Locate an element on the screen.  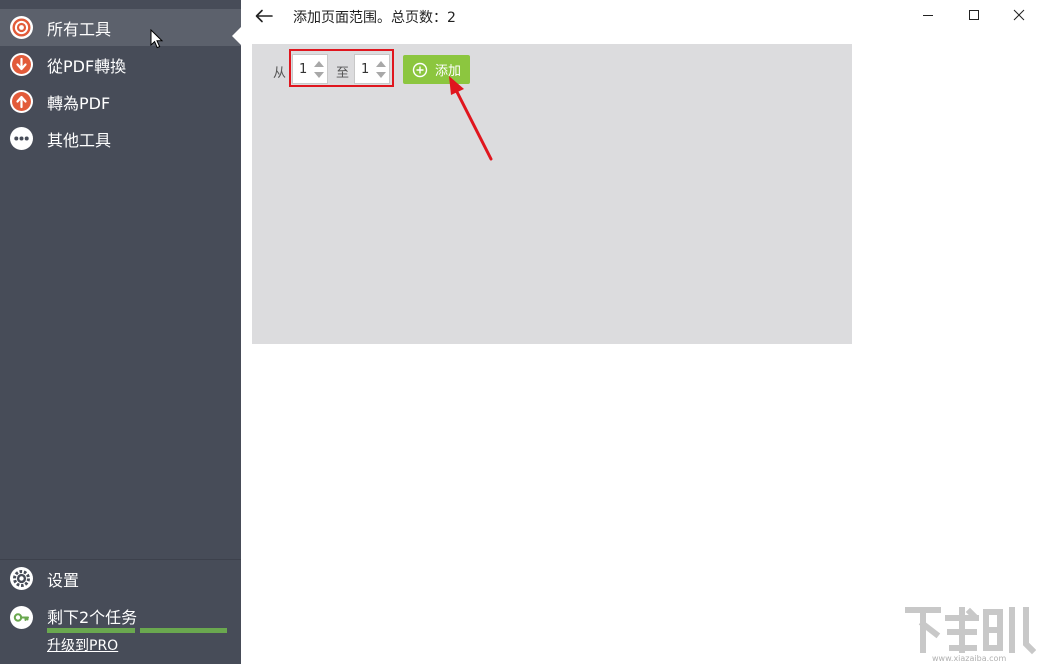
sidebar-item-label: 其他工具 is located at coordinates (79, 140).